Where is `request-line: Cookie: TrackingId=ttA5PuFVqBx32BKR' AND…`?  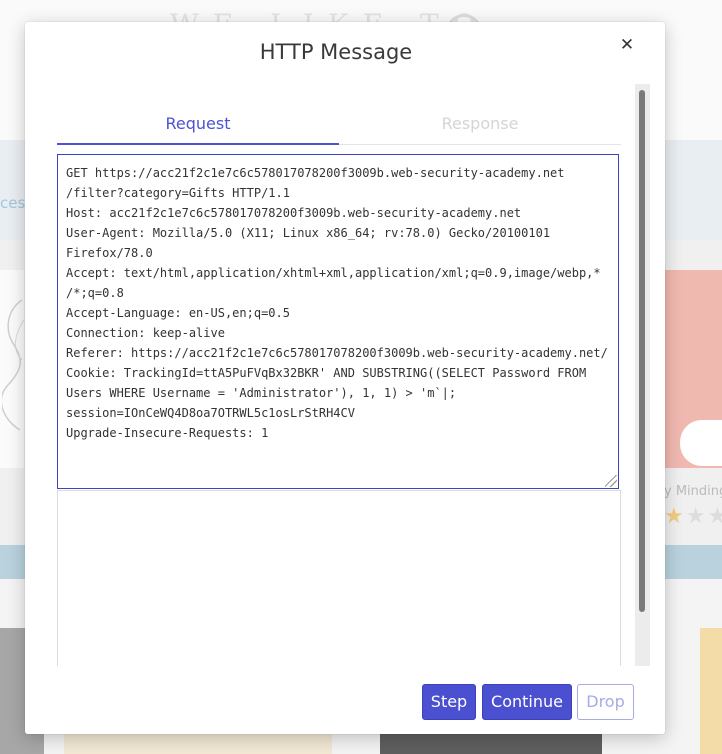 request-line: Cookie: TrackingId=ttA5PuFVqBx32BKR' AND… is located at coordinates (326, 373).